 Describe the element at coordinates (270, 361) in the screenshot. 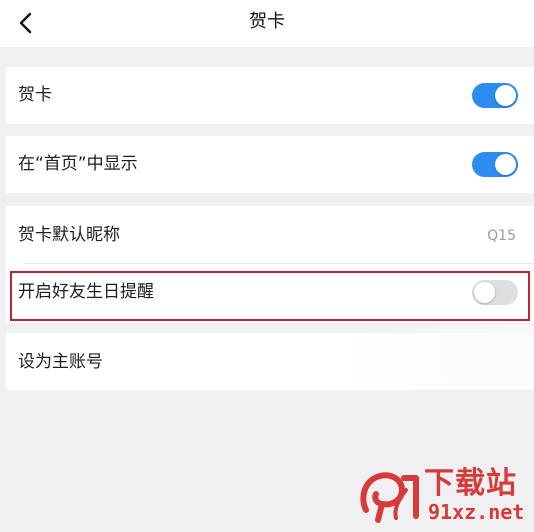

I see `setting-row-set-primary-account: 设为主账号` at that location.